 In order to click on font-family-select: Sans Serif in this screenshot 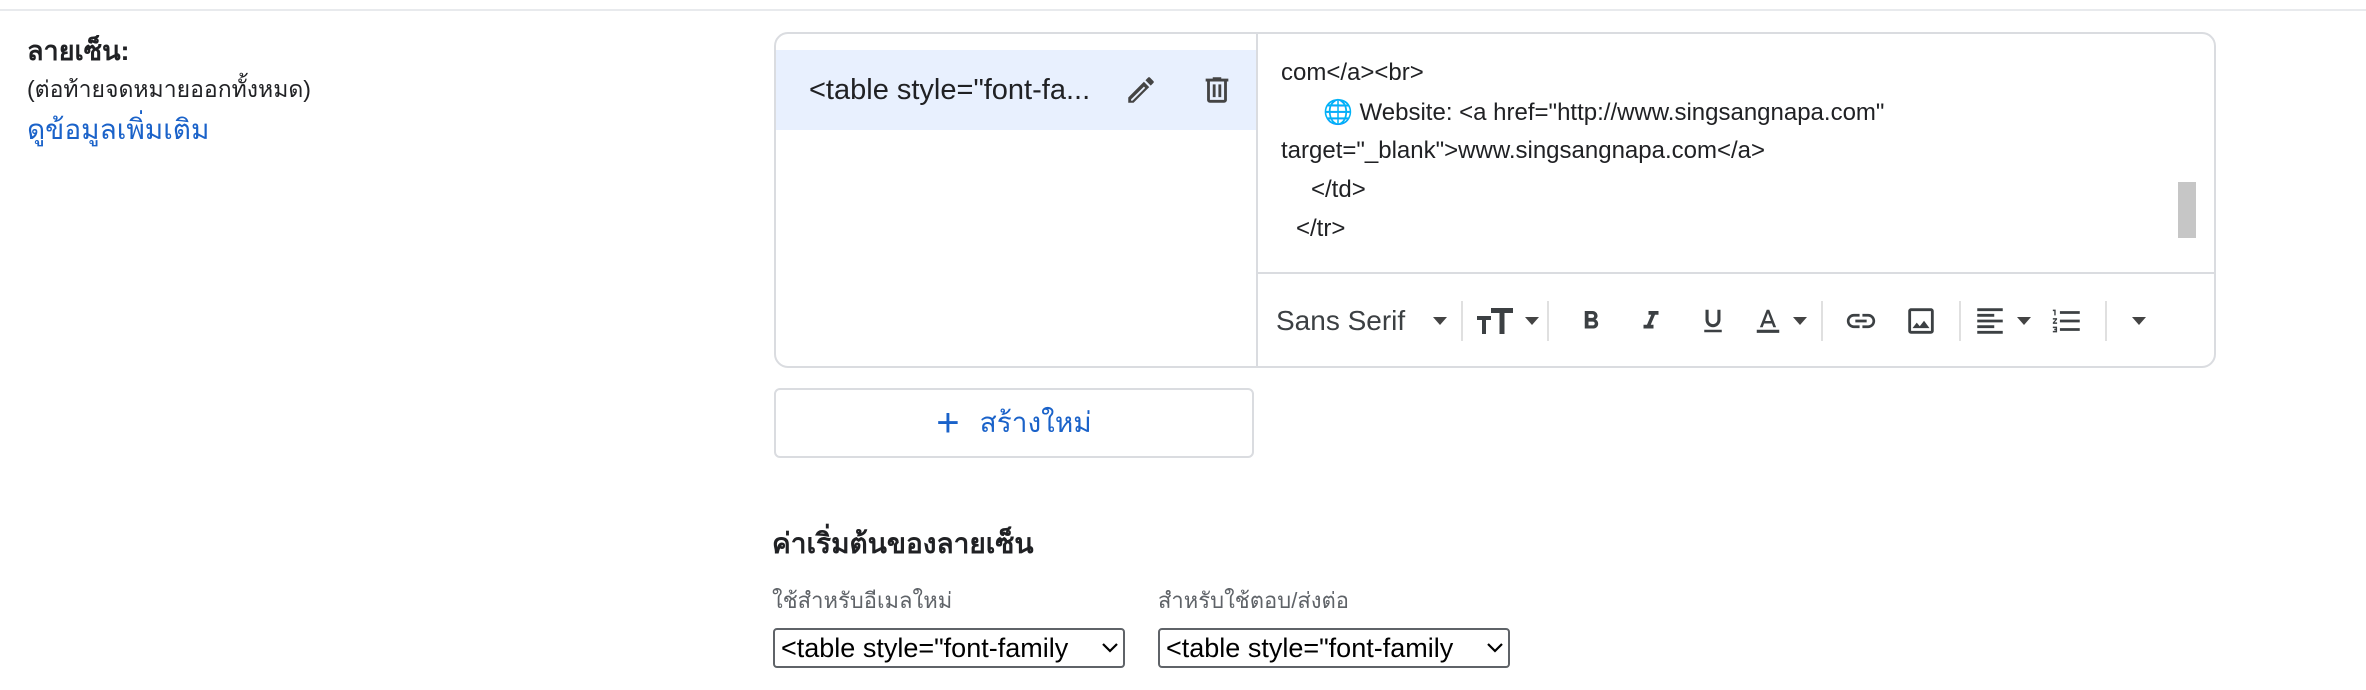, I will do `click(1362, 321)`.